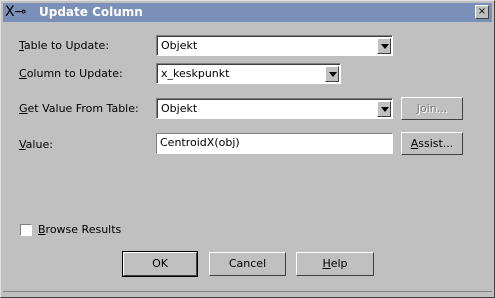  What do you see at coordinates (79, 108) in the screenshot?
I see `get-value-from-table-label: Get Value From Table:` at bounding box center [79, 108].